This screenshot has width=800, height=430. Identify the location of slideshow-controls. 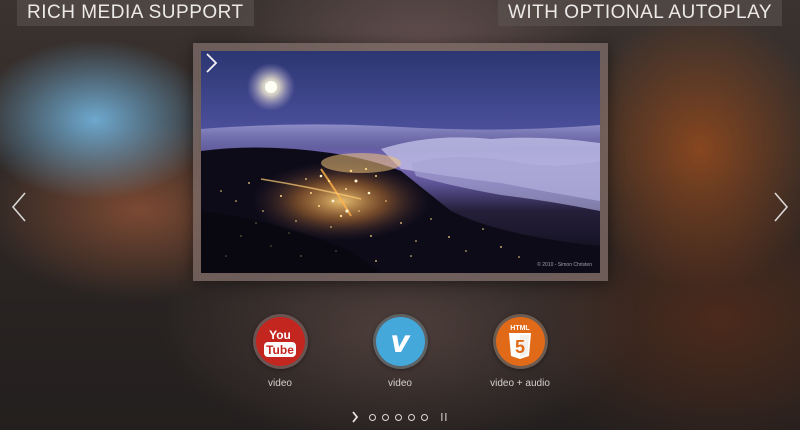
(399, 417).